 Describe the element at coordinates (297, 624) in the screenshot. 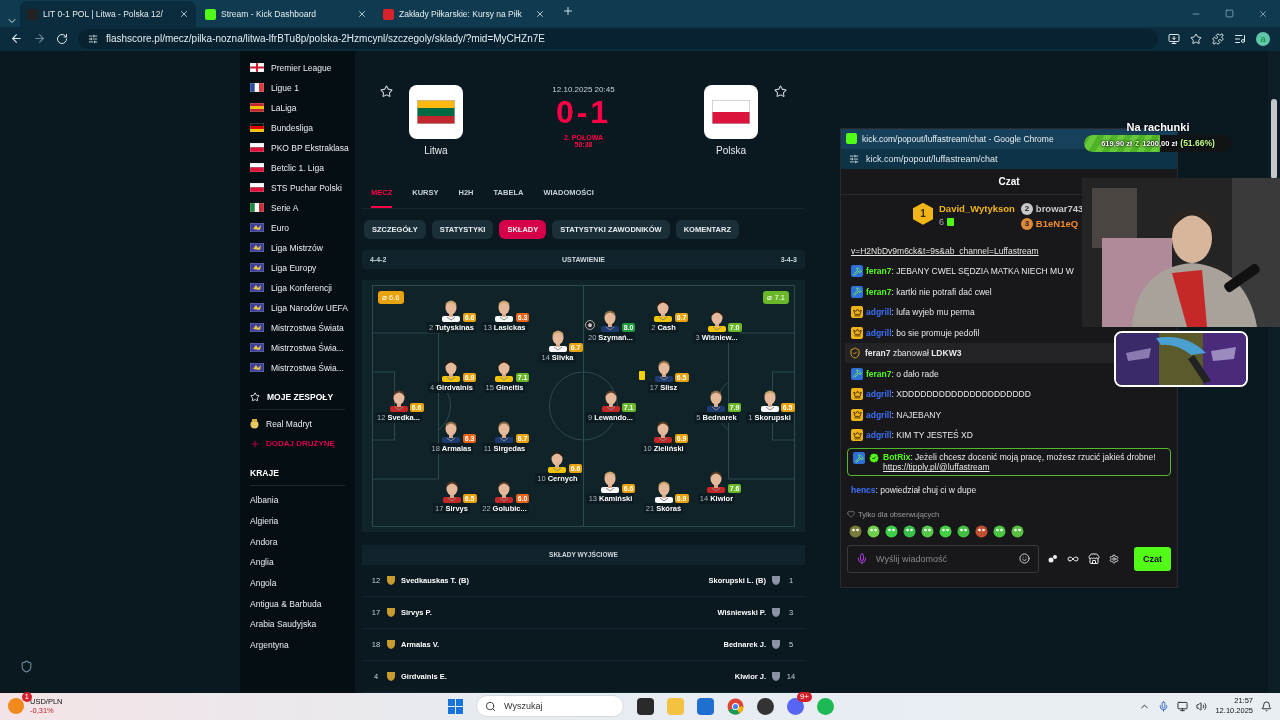

I see `country-link: Arabia Saudyjska` at that location.